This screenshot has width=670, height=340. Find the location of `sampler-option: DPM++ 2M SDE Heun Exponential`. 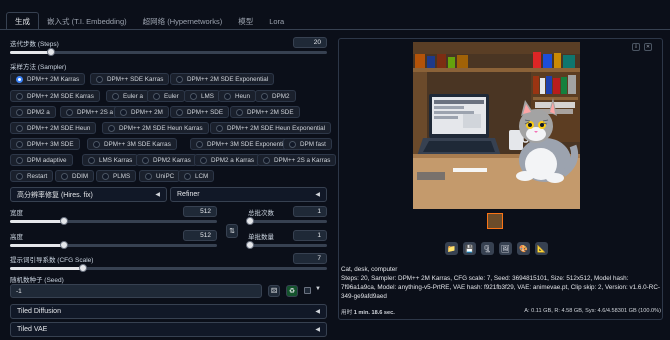

sampler-option: DPM++ 2M SDE Heun Exponential is located at coordinates (271, 128).